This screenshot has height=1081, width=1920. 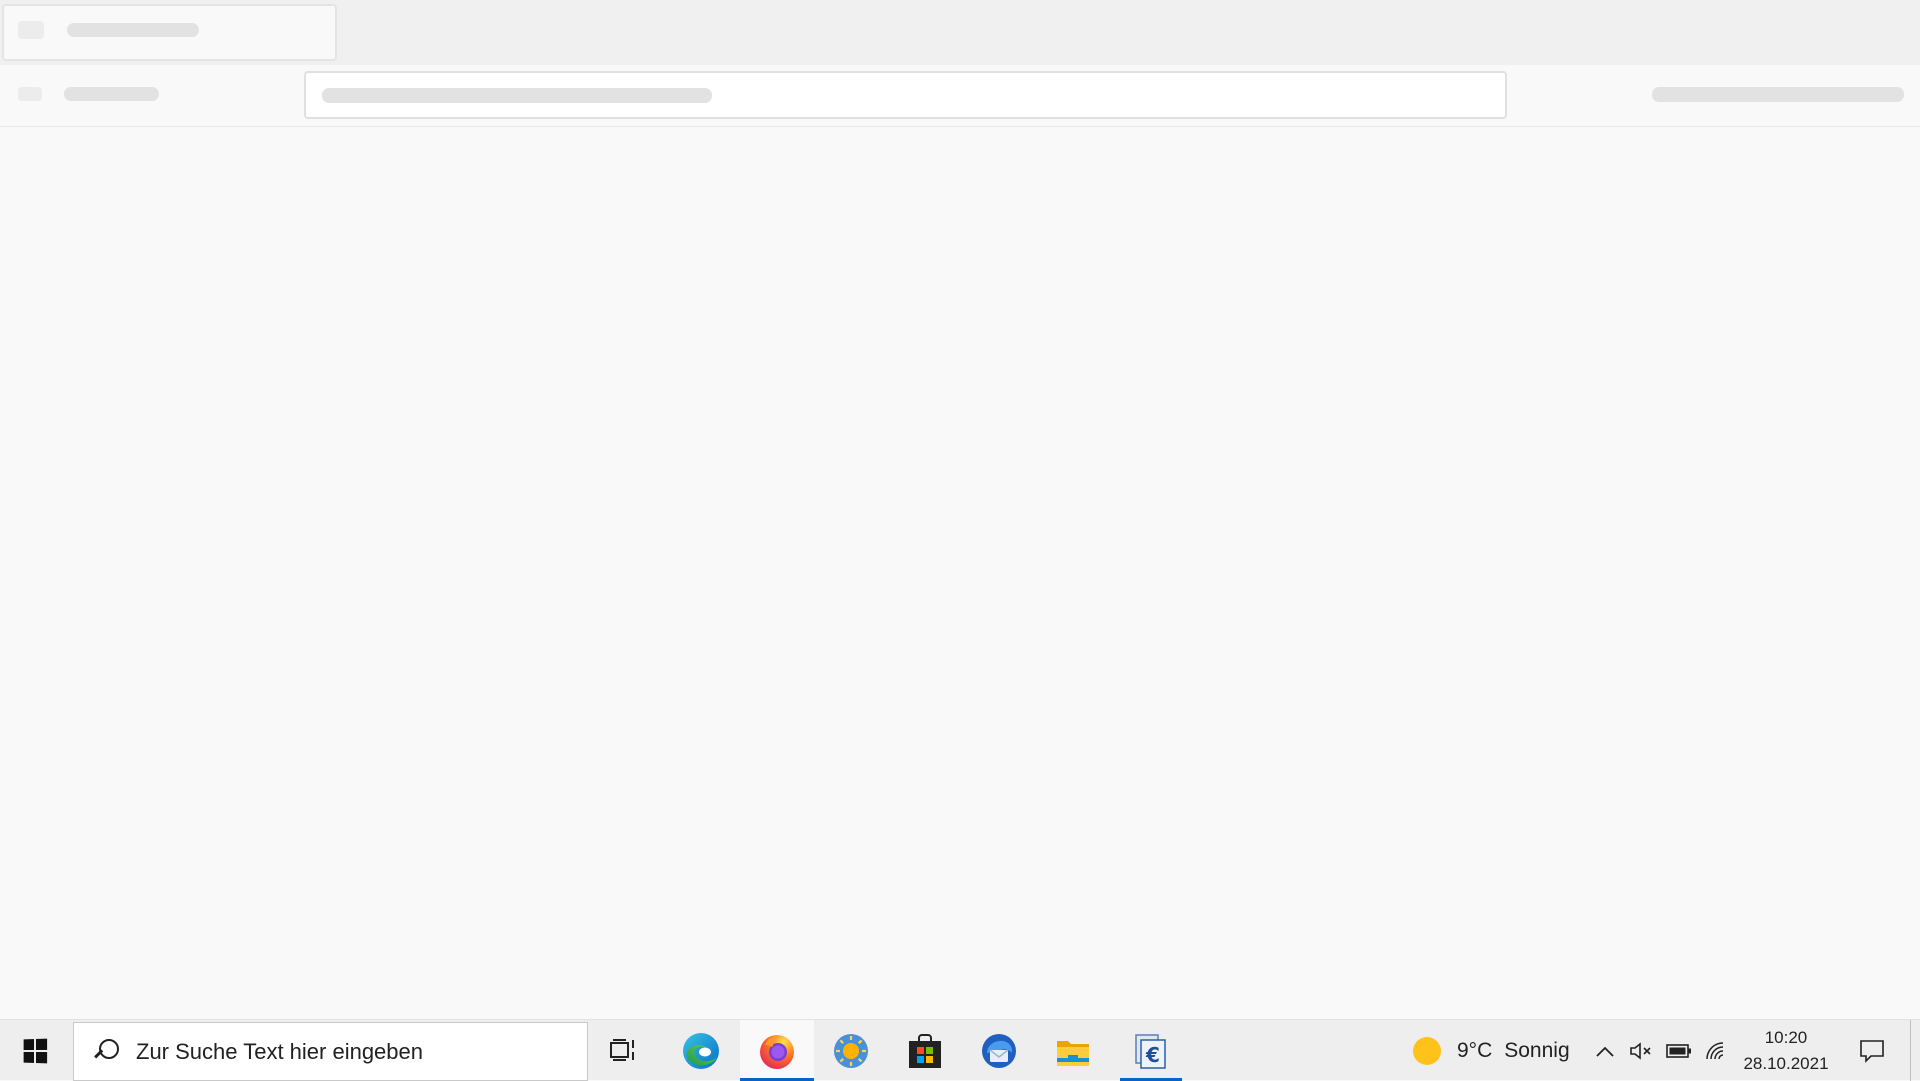 What do you see at coordinates (1475, 1050) in the screenshot?
I see `weather-temperature: 9°C` at bounding box center [1475, 1050].